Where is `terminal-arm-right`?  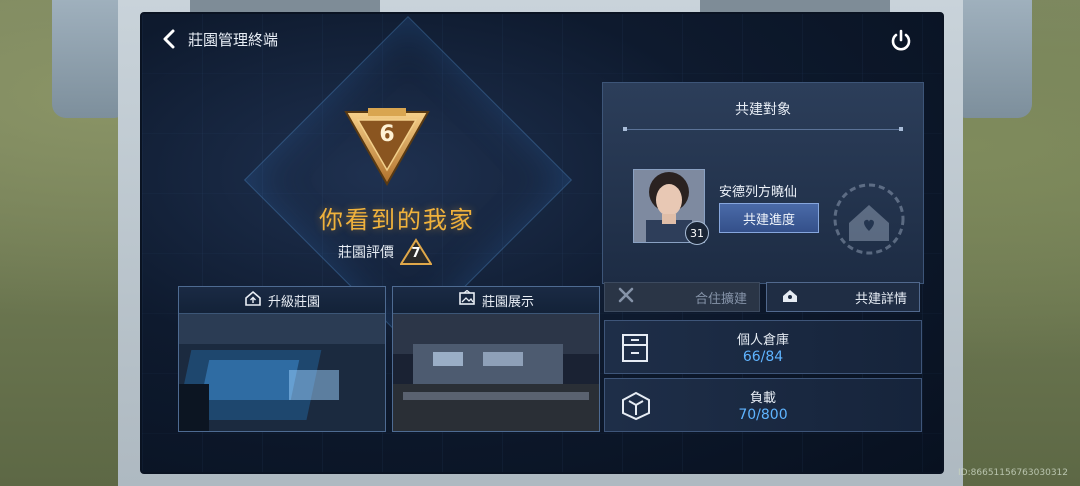
terminal-arm-right is located at coordinates (992, 59).